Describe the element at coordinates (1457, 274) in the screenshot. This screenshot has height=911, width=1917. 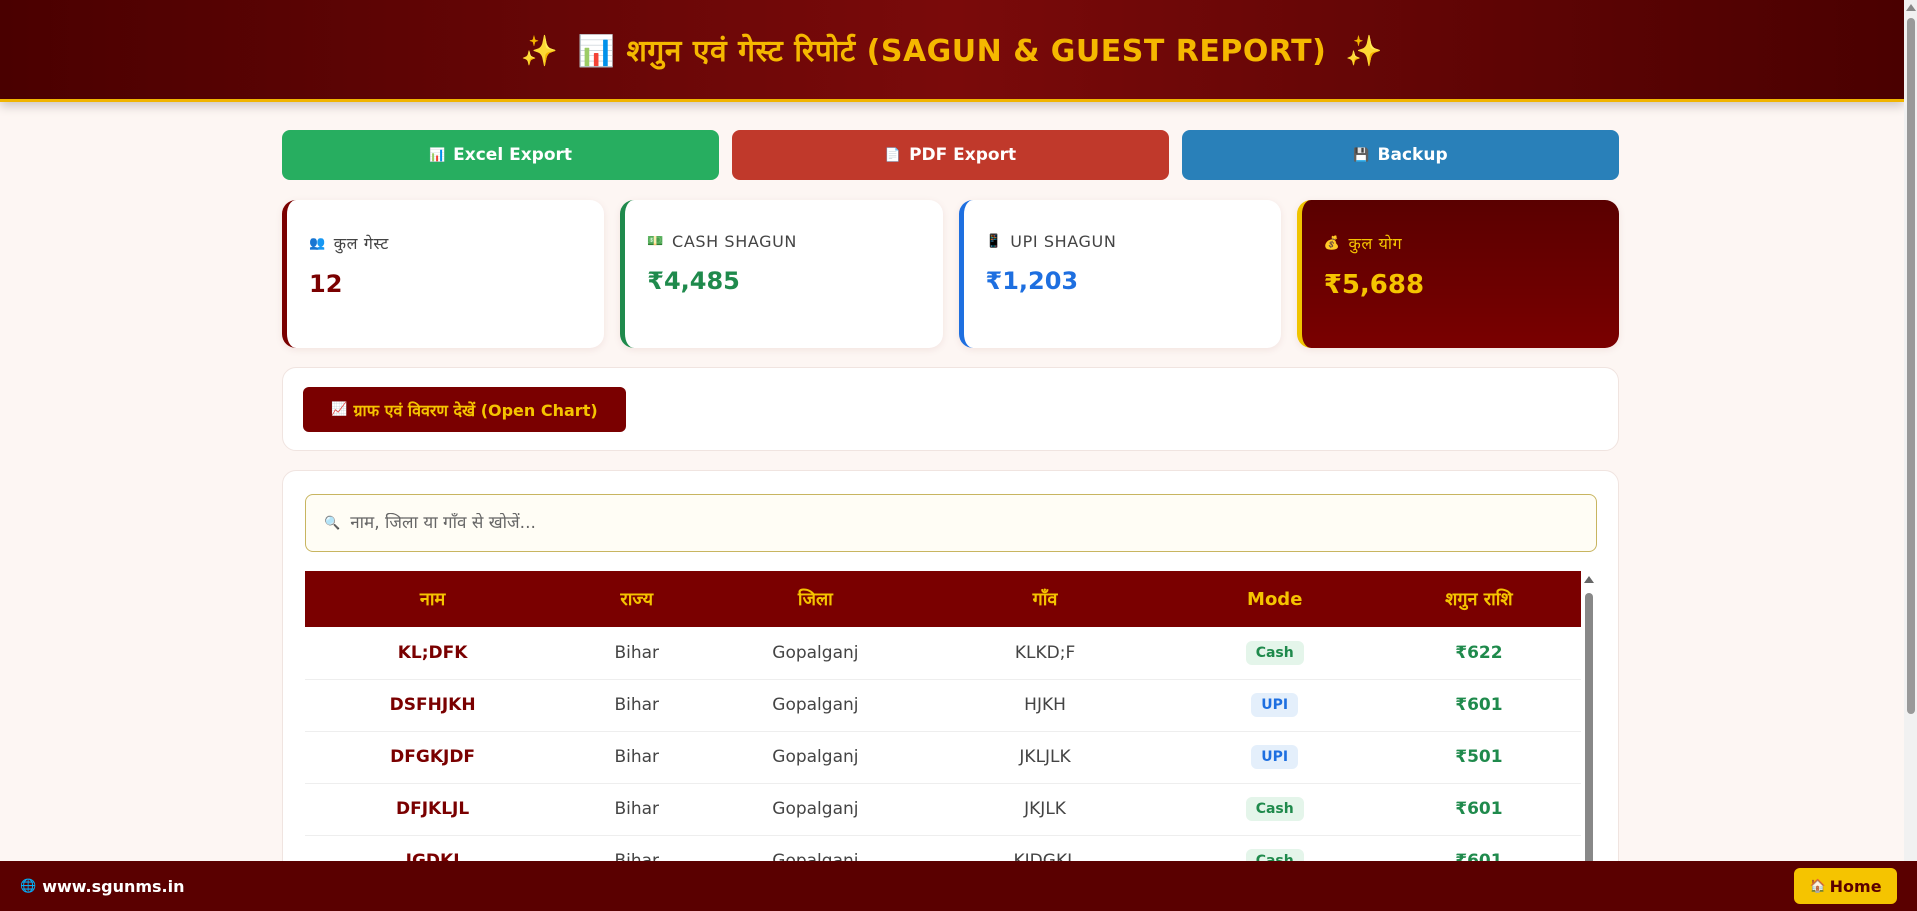
I see `grand-total-card: 💰 कुल योग ₹5,688` at that location.